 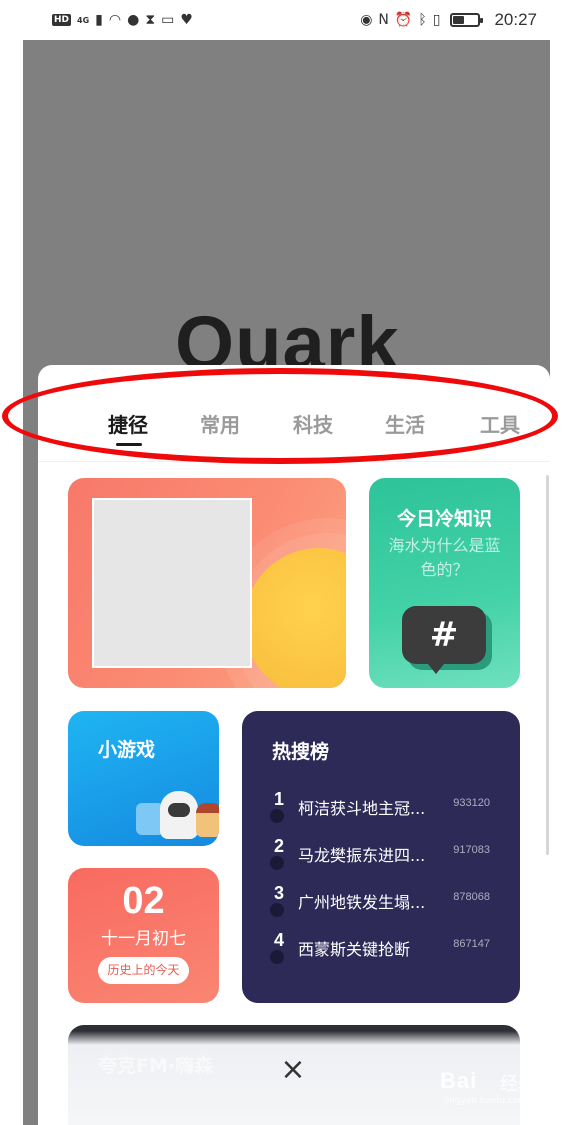 I want to click on wifi-icon: ◠, so click(x=115, y=20).